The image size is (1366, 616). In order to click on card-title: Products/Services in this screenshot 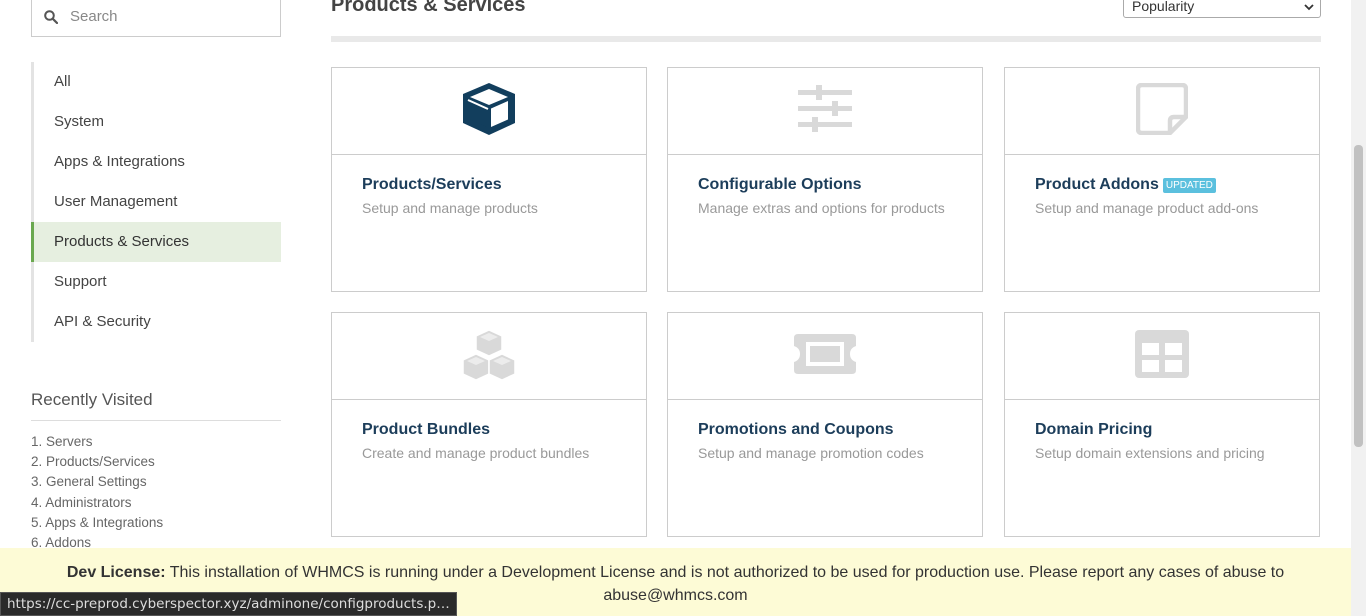, I will do `click(432, 184)`.